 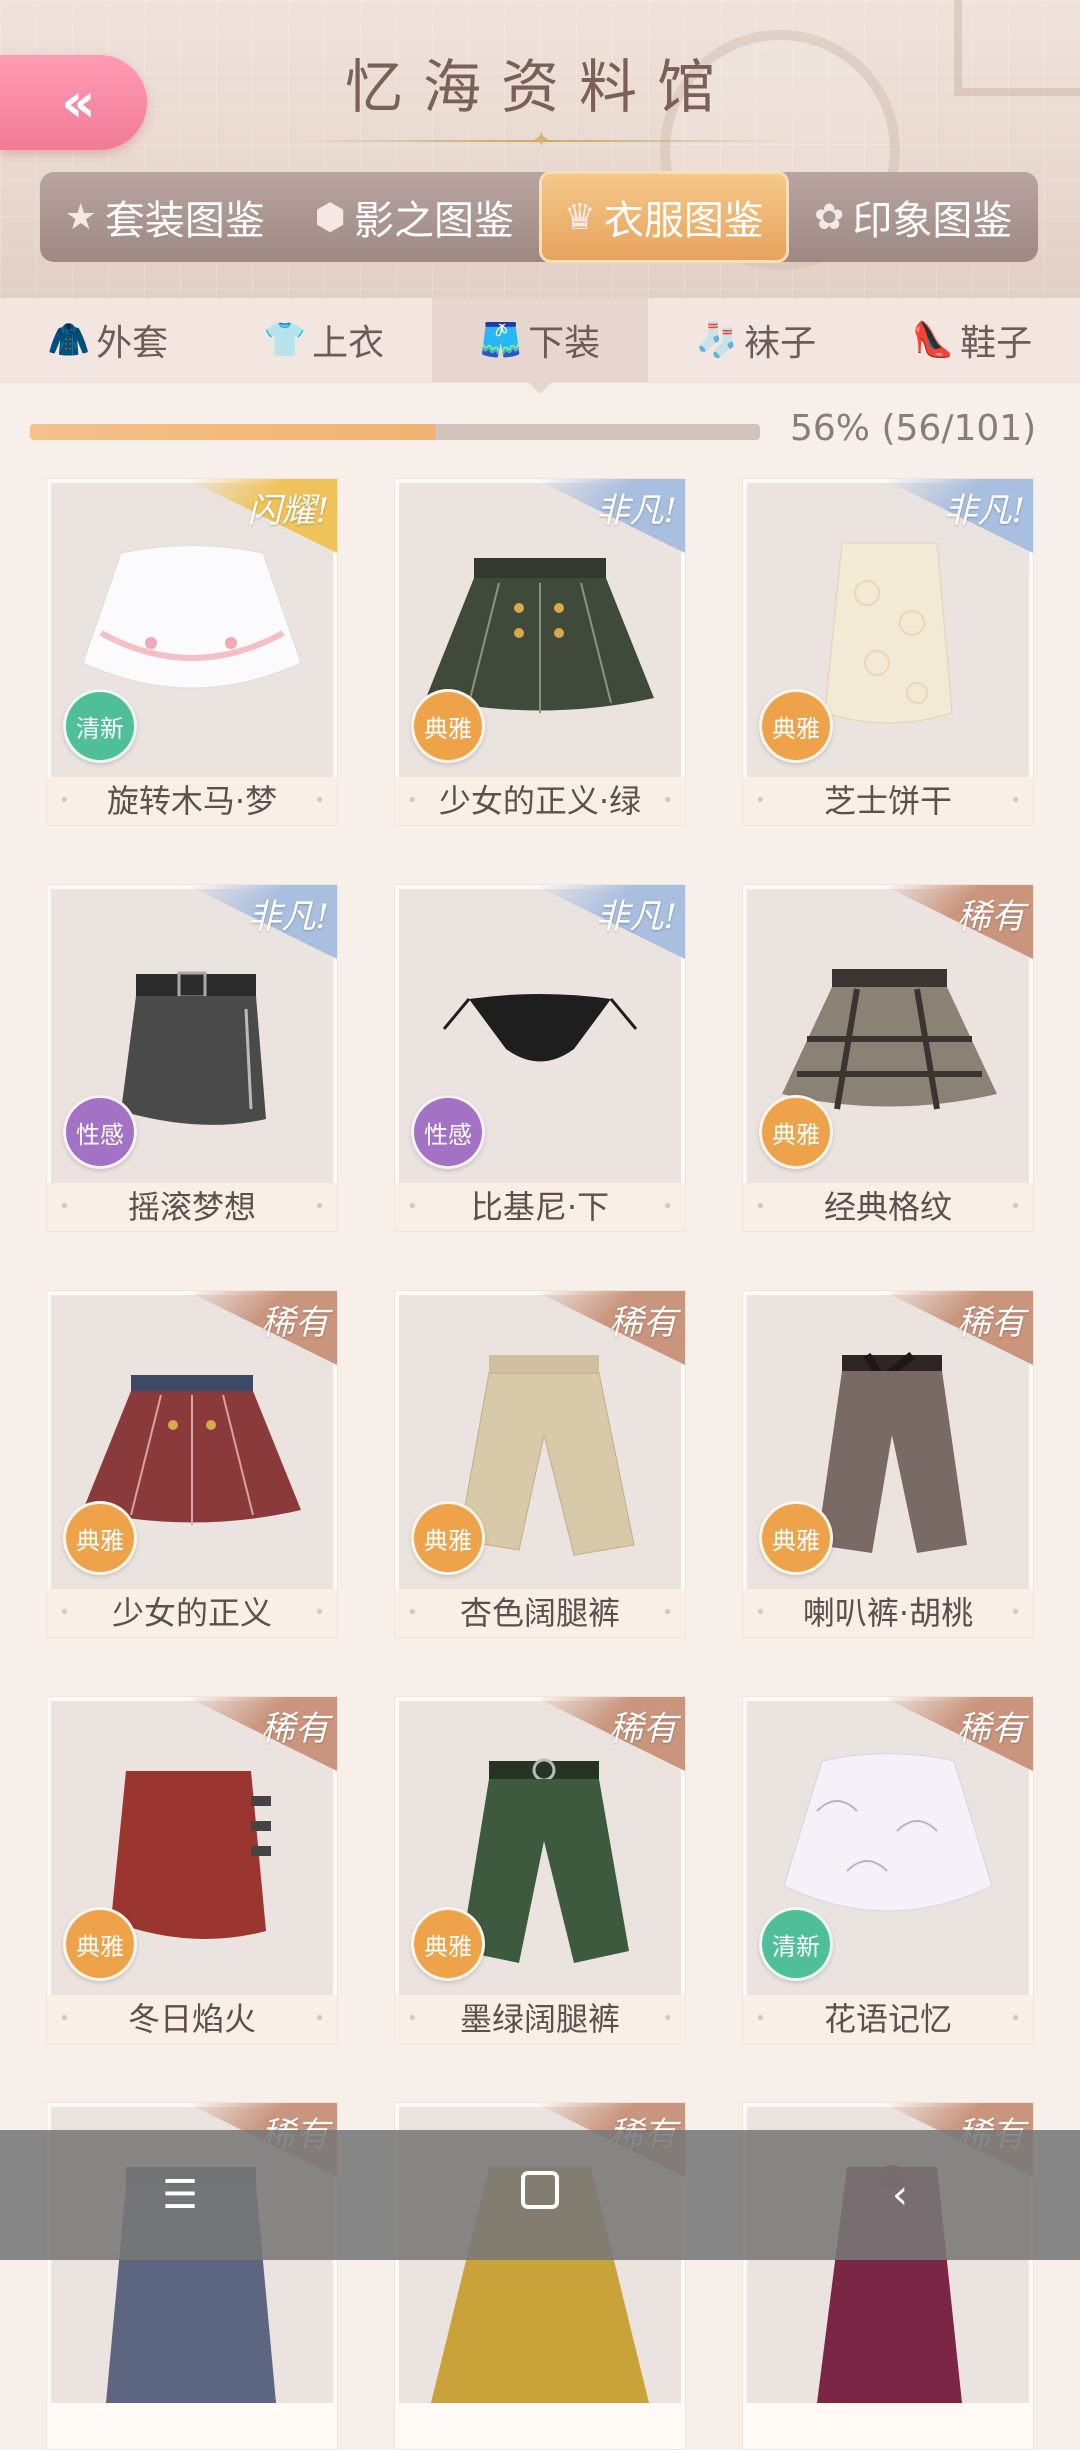 I want to click on page-title: 忆海资料馆, so click(x=539, y=87).